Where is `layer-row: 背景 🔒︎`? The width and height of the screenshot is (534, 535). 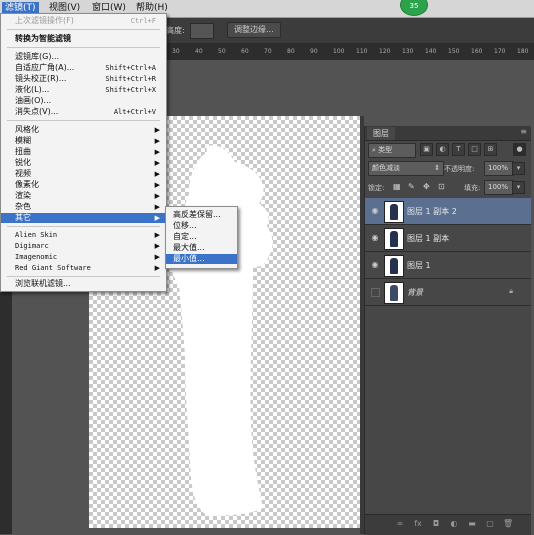
layer-row: 背景 🔒︎ is located at coordinates (448, 292).